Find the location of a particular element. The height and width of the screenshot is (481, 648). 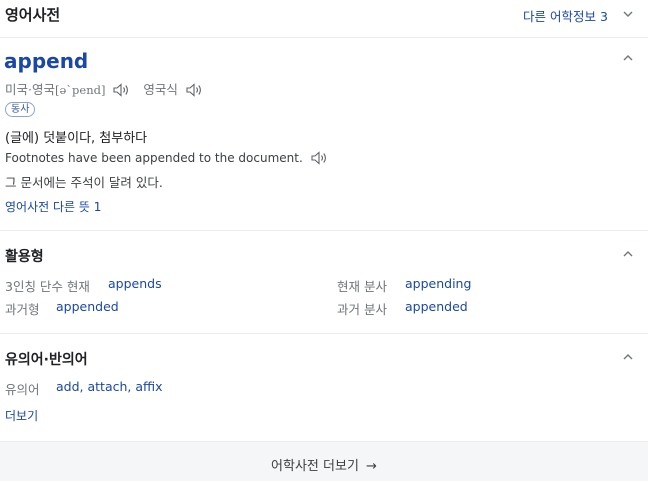

past-participle-label: 과거 분사 is located at coordinates (362, 309).